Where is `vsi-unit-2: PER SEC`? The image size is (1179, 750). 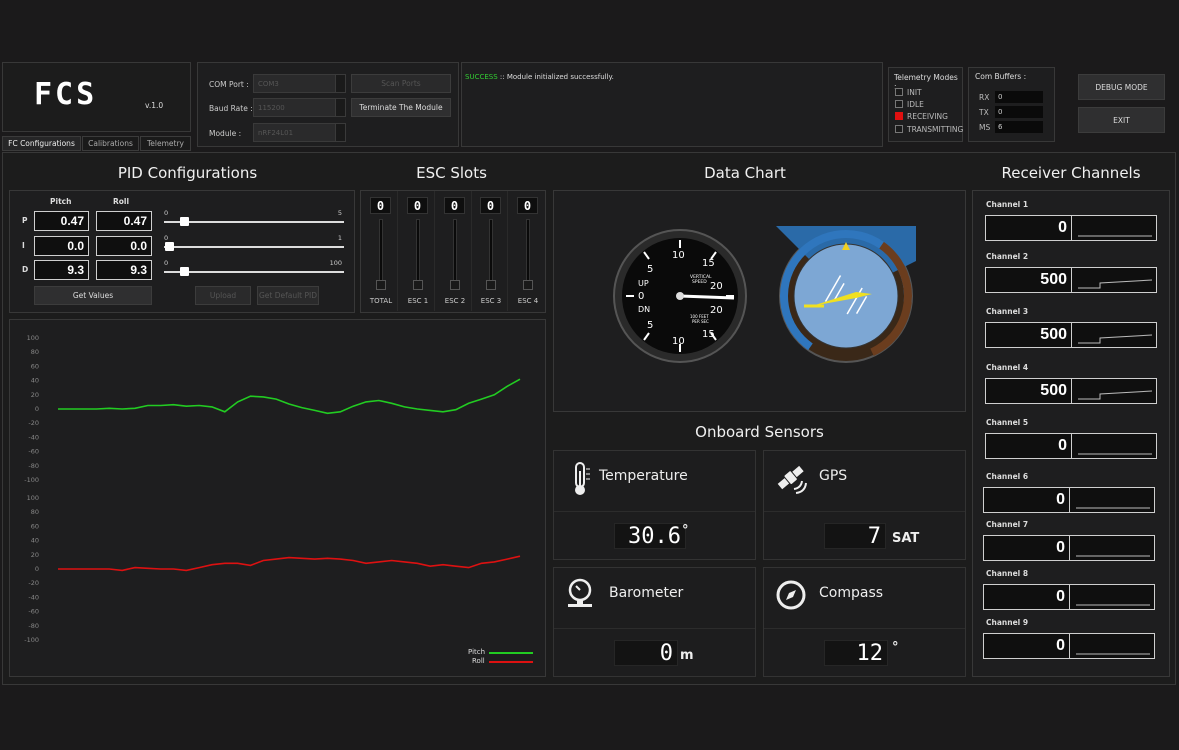 vsi-unit-2: PER SEC is located at coordinates (700, 321).